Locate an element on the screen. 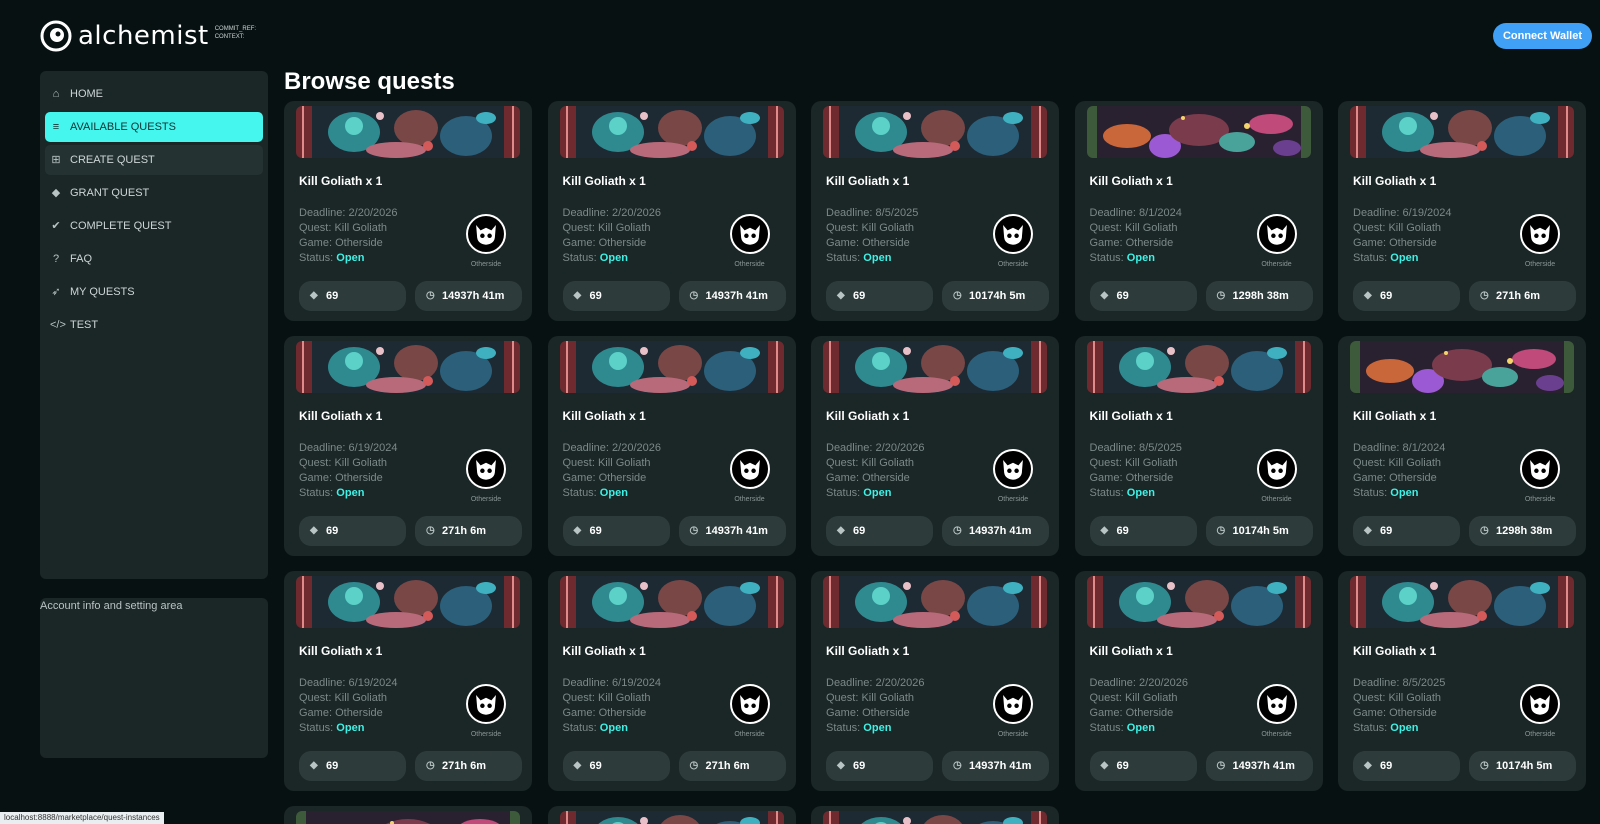  sidebar-item-faq: ? FAQ is located at coordinates (154, 259).